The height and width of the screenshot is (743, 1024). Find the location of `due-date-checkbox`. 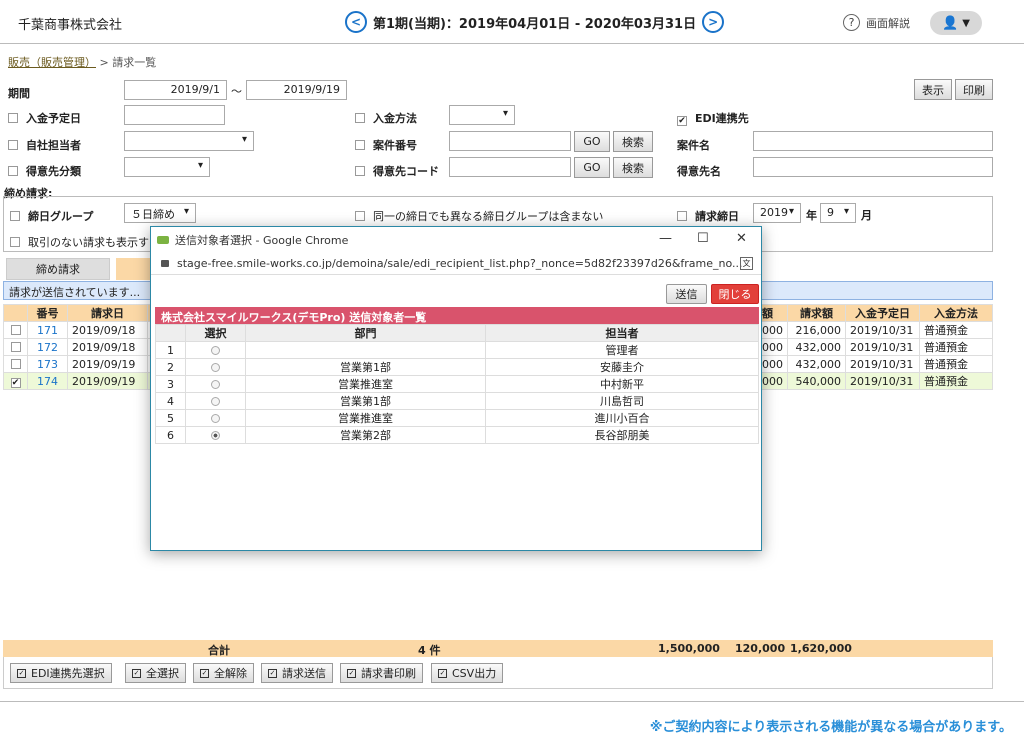

due-date-checkbox is located at coordinates (13, 118).